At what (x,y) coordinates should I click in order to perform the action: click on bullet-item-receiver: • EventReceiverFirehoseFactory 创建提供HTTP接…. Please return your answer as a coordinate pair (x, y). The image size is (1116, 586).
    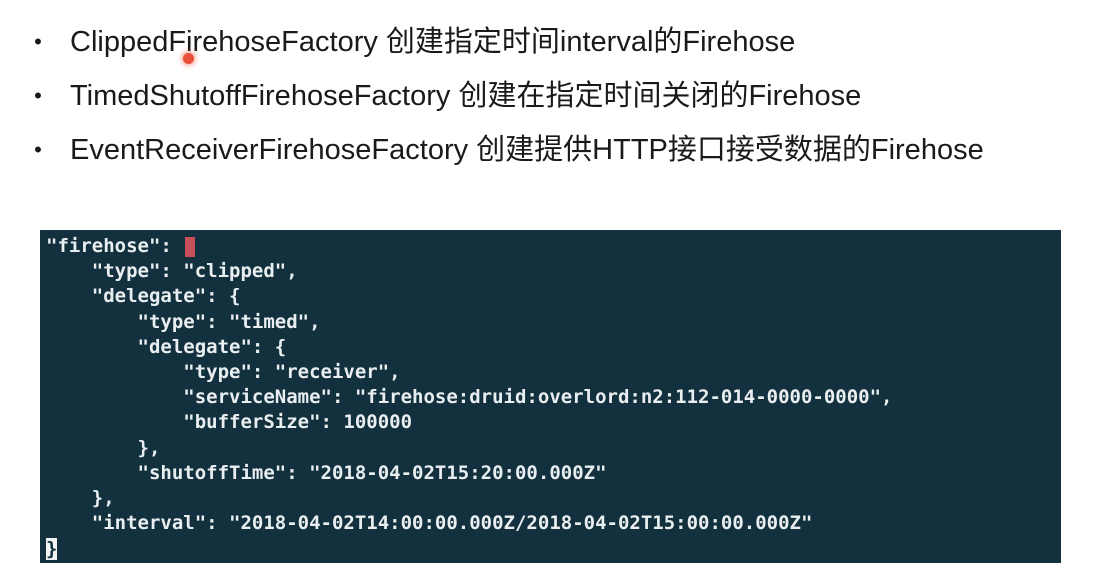
    Looking at the image, I should click on (560, 155).